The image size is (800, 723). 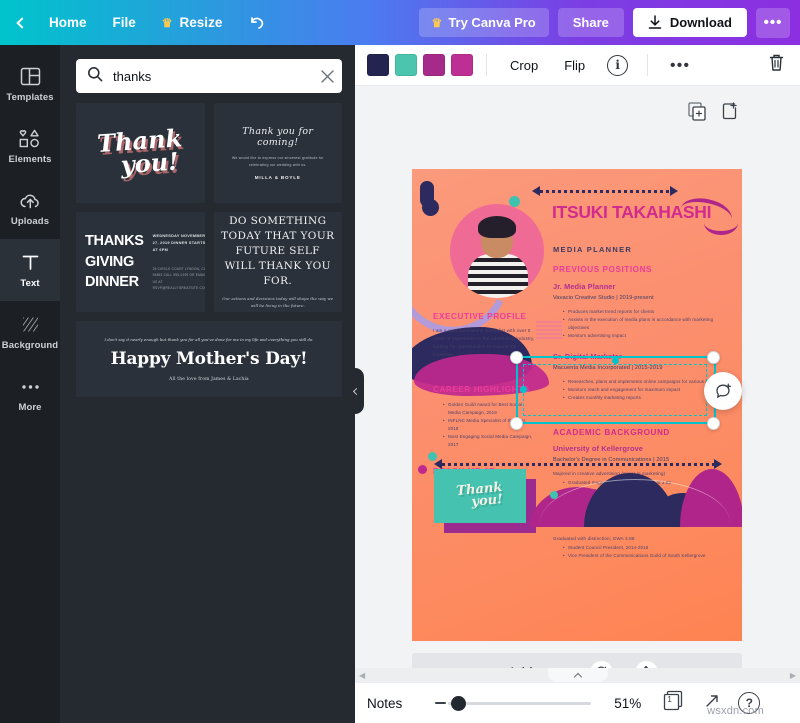 What do you see at coordinates (714, 114) in the screenshot?
I see `page-tools` at bounding box center [714, 114].